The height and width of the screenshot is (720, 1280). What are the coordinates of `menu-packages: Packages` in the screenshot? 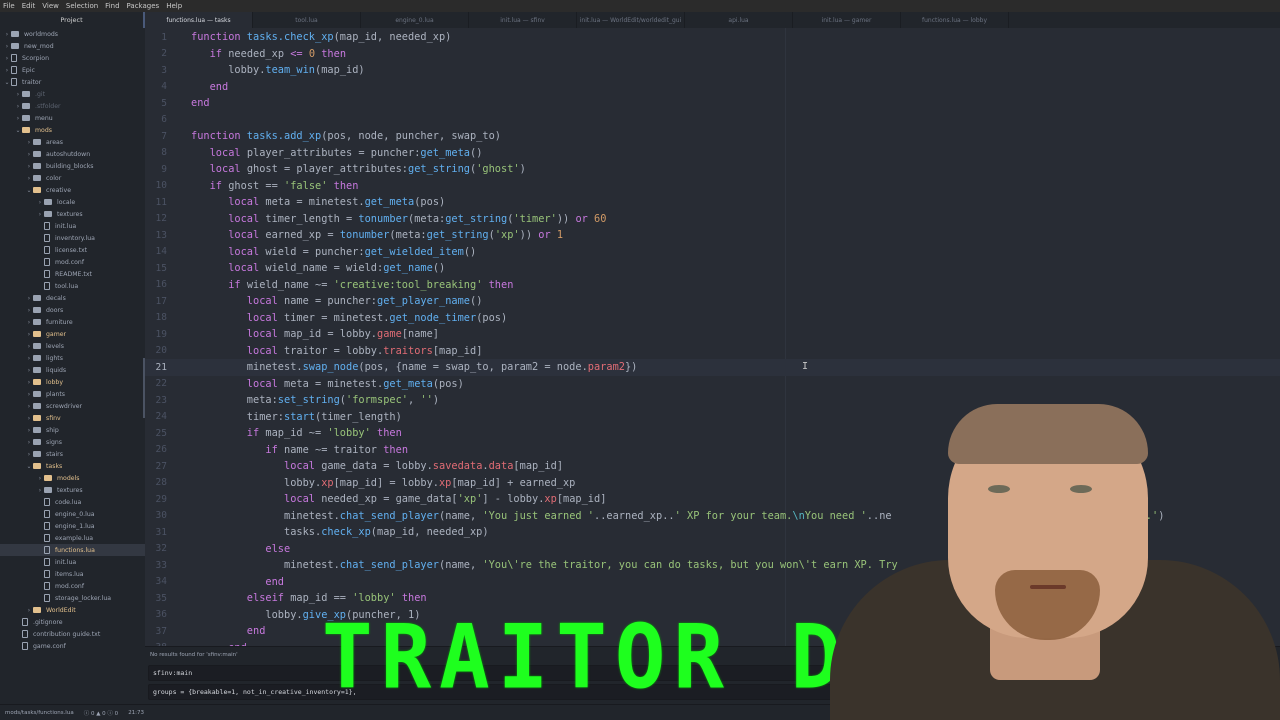 It's located at (143, 6).